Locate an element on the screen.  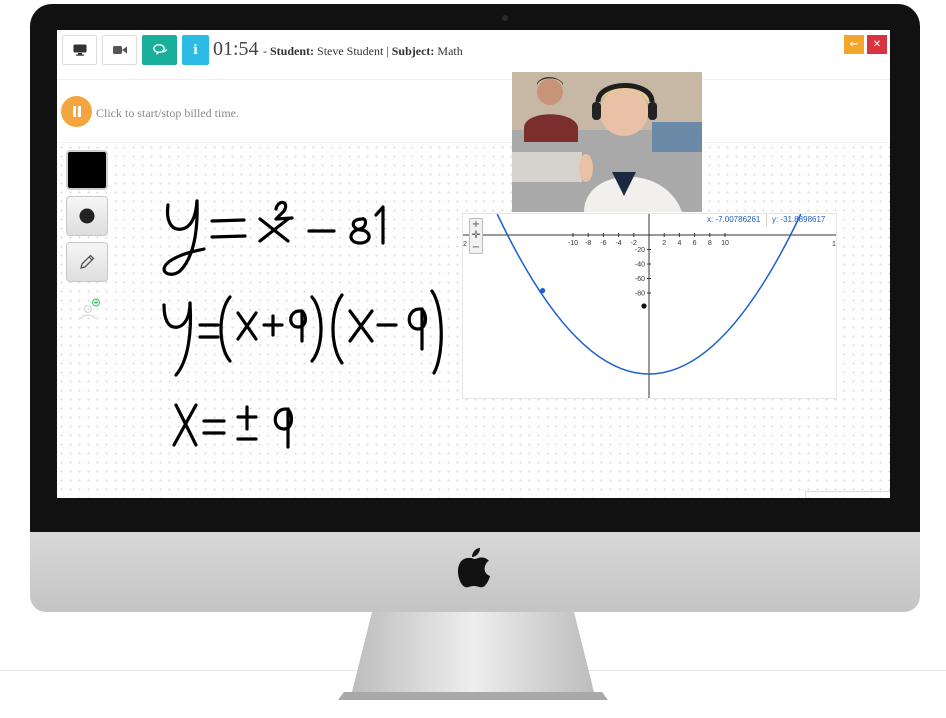
student-label: Student: is located at coordinates (292, 51).